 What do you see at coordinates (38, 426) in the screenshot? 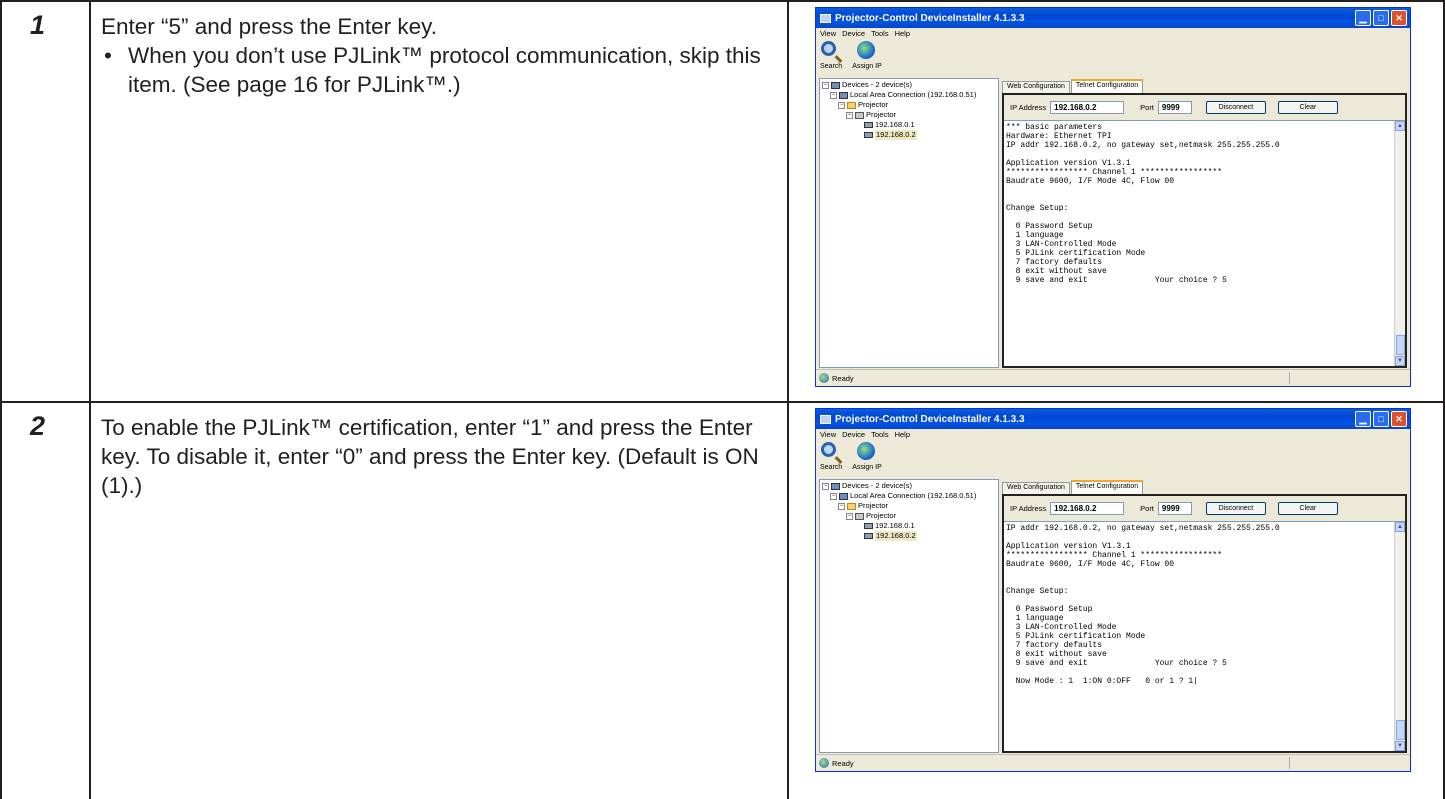
I see `step-number: 2` at bounding box center [38, 426].